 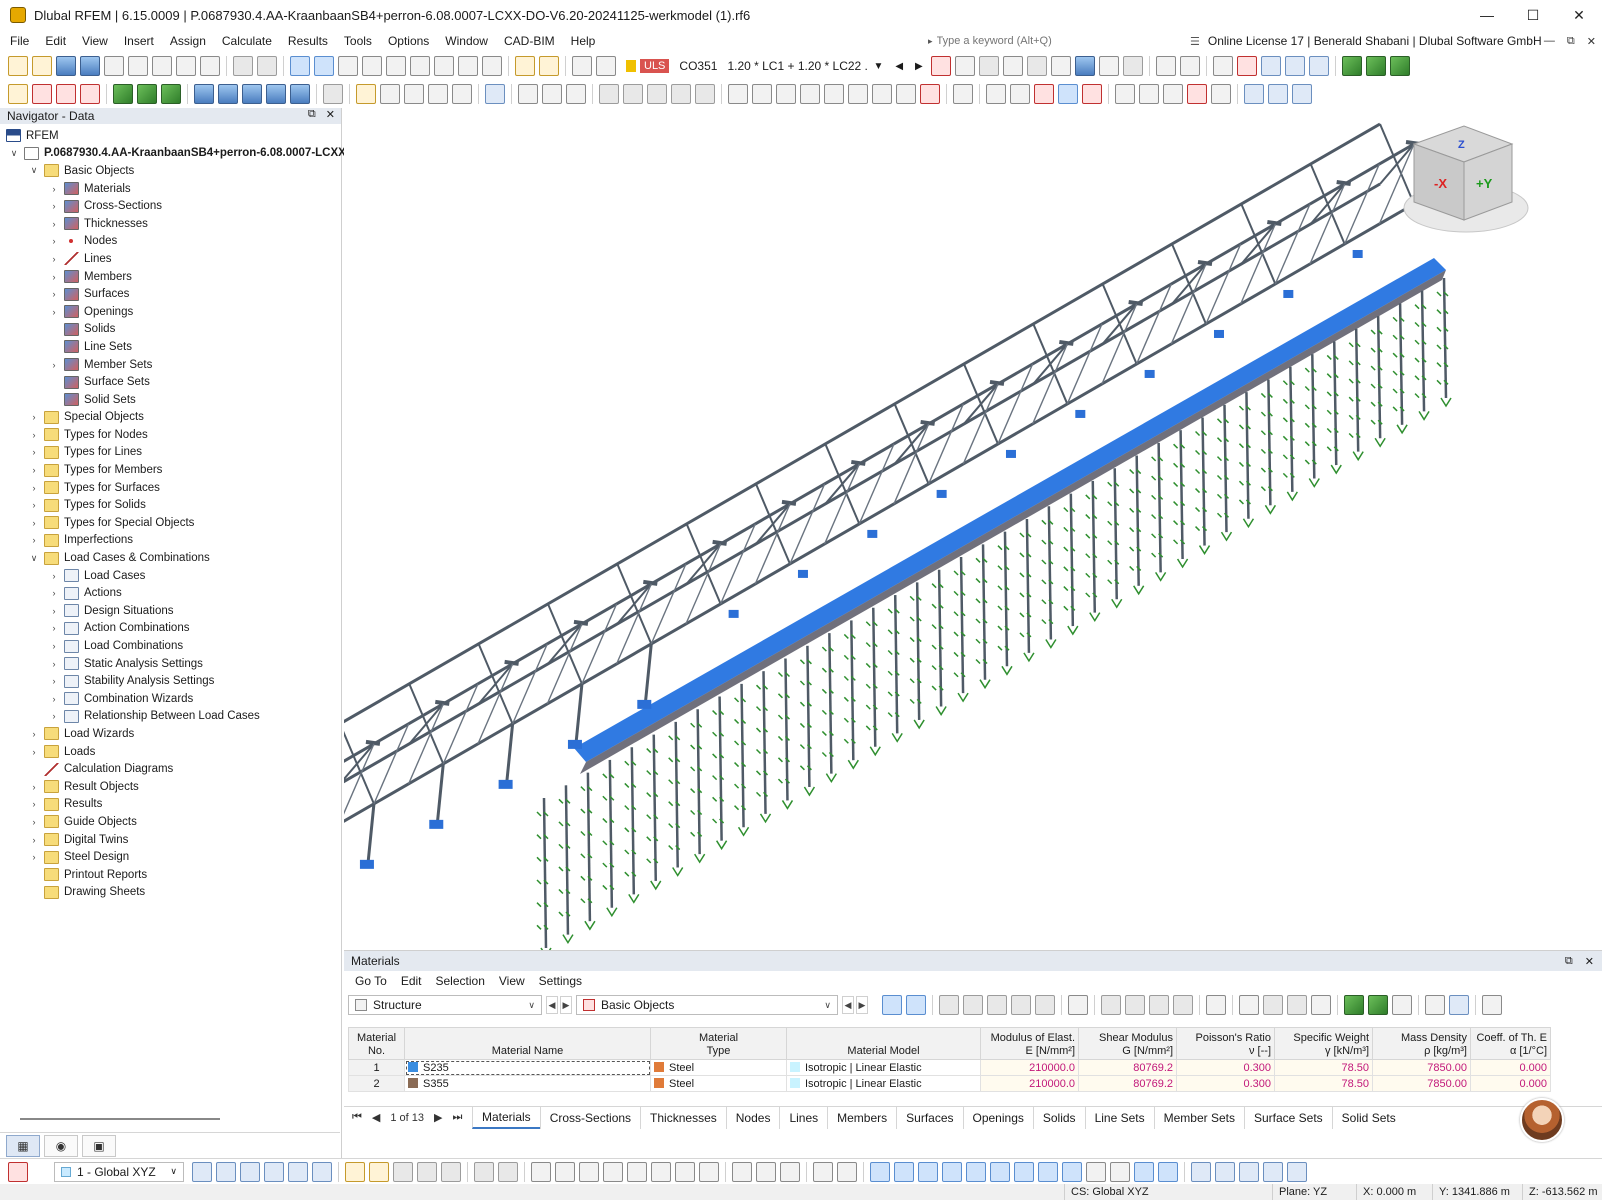 I want to click on maximize-button: ☐, so click(x=1533, y=15).